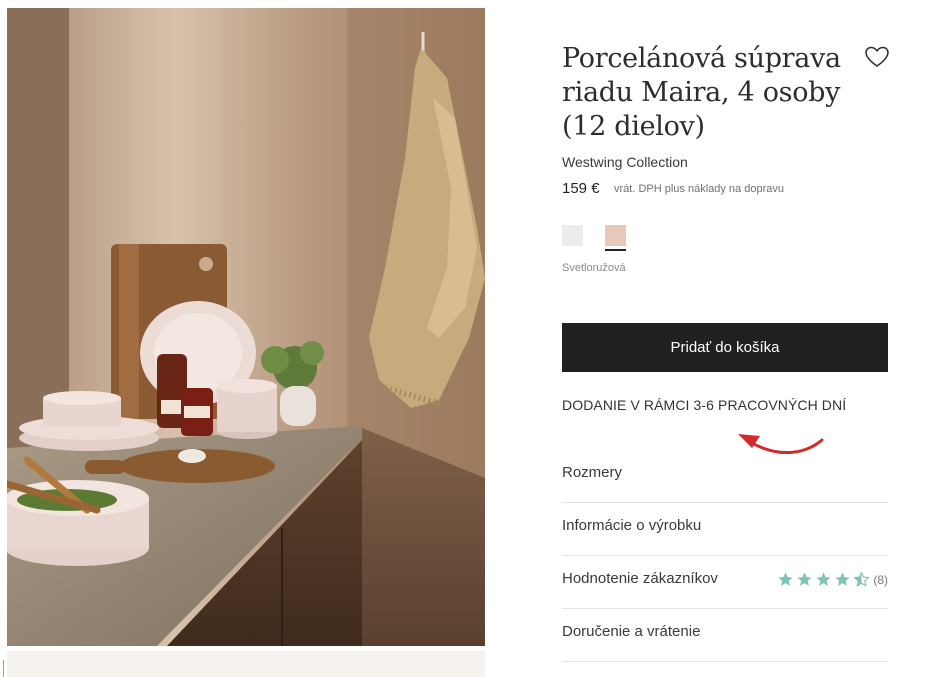 Image resolution: width=941 pixels, height=677 pixels. I want to click on scroll-marker, so click(3, 668).